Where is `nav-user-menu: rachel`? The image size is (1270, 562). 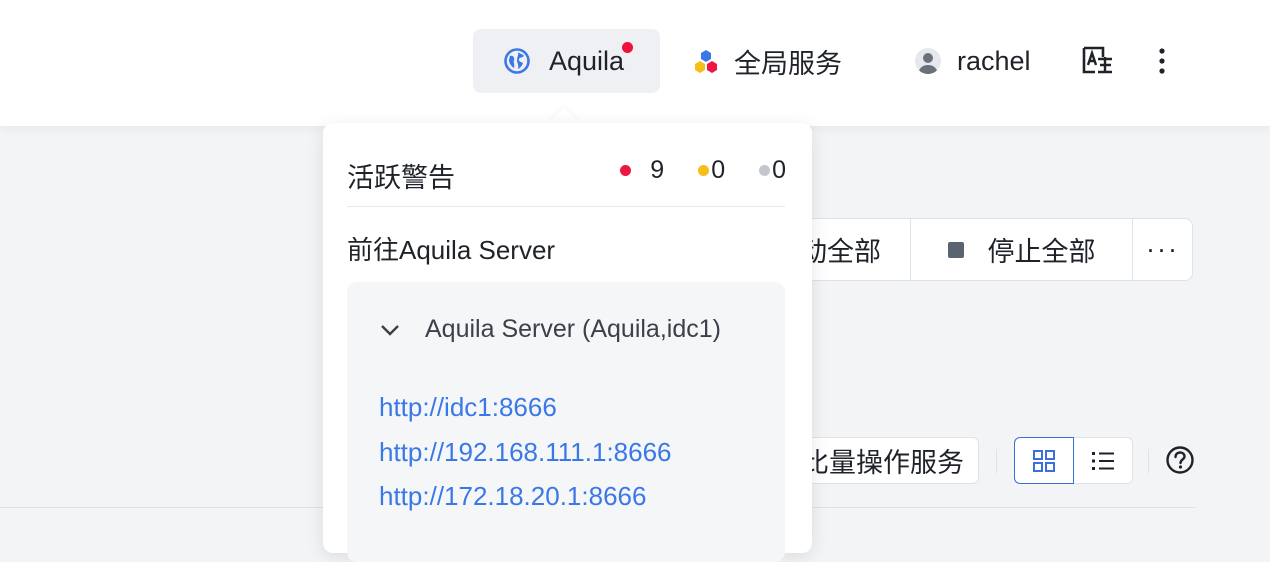
nav-user-menu: rachel is located at coordinates (972, 61).